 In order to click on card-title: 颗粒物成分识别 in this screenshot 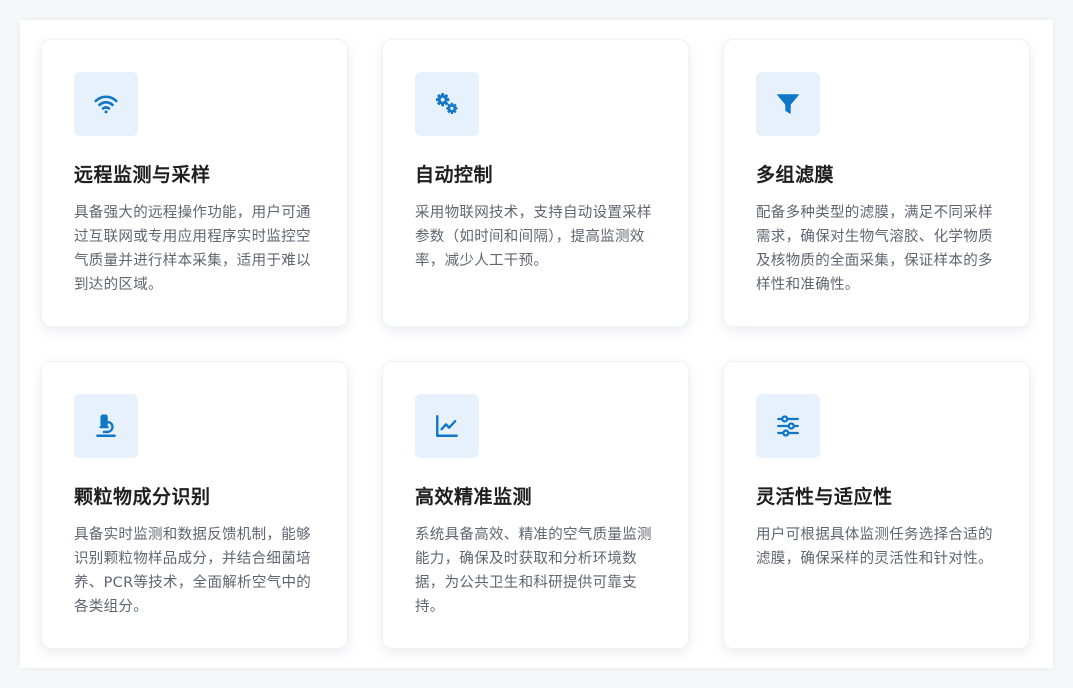, I will do `click(142, 497)`.